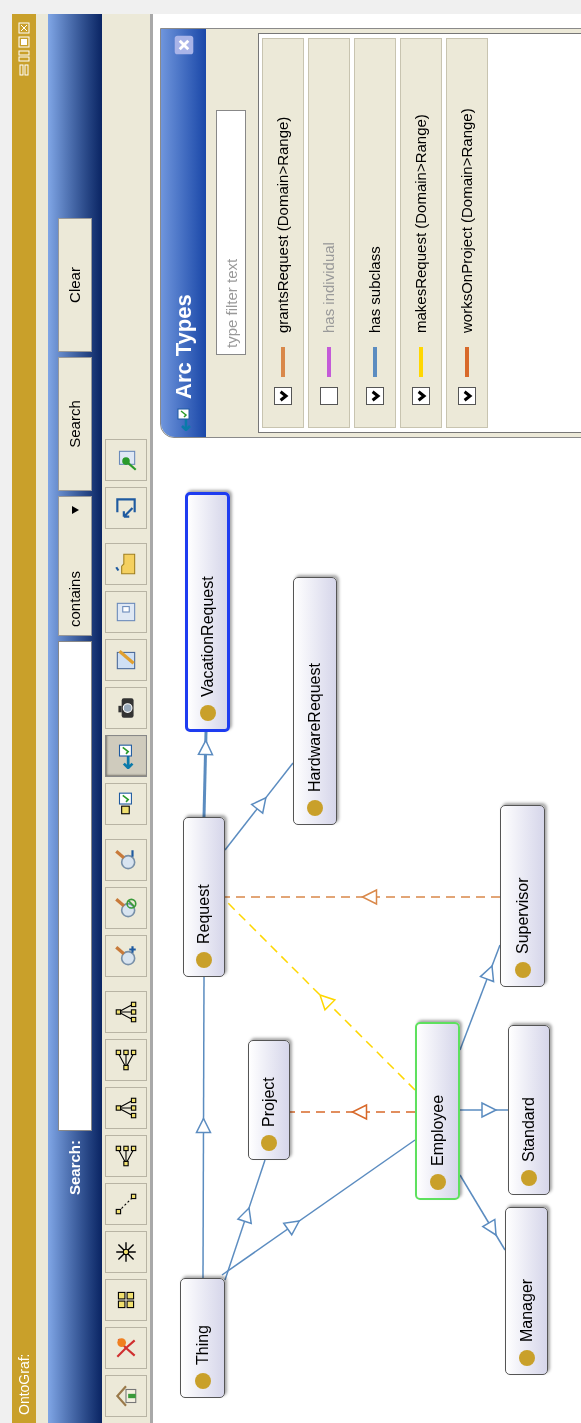 The width and height of the screenshot is (581, 1423). I want to click on maximize-button, so click(24, 42).